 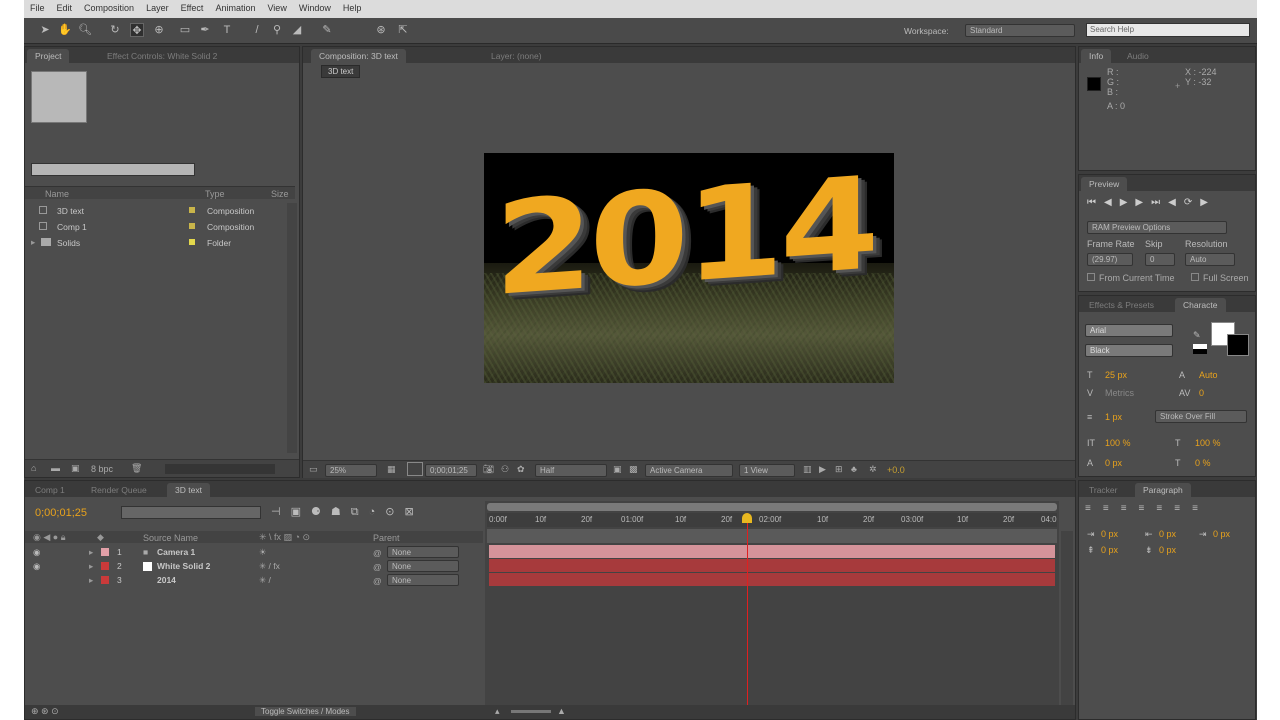 What do you see at coordinates (1095, 202) in the screenshot?
I see `first-frame-icon: ⏮` at bounding box center [1095, 202].